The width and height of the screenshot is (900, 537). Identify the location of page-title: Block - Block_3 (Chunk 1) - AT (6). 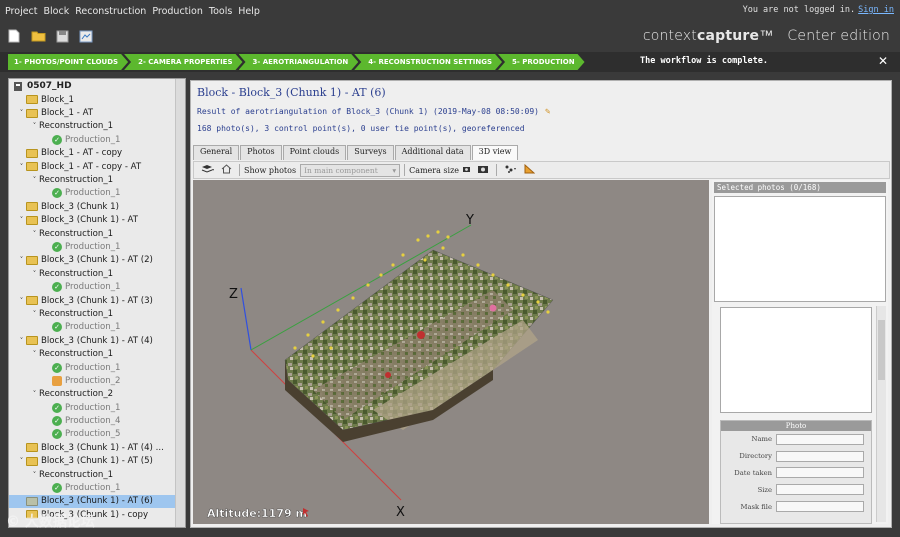
(291, 92).